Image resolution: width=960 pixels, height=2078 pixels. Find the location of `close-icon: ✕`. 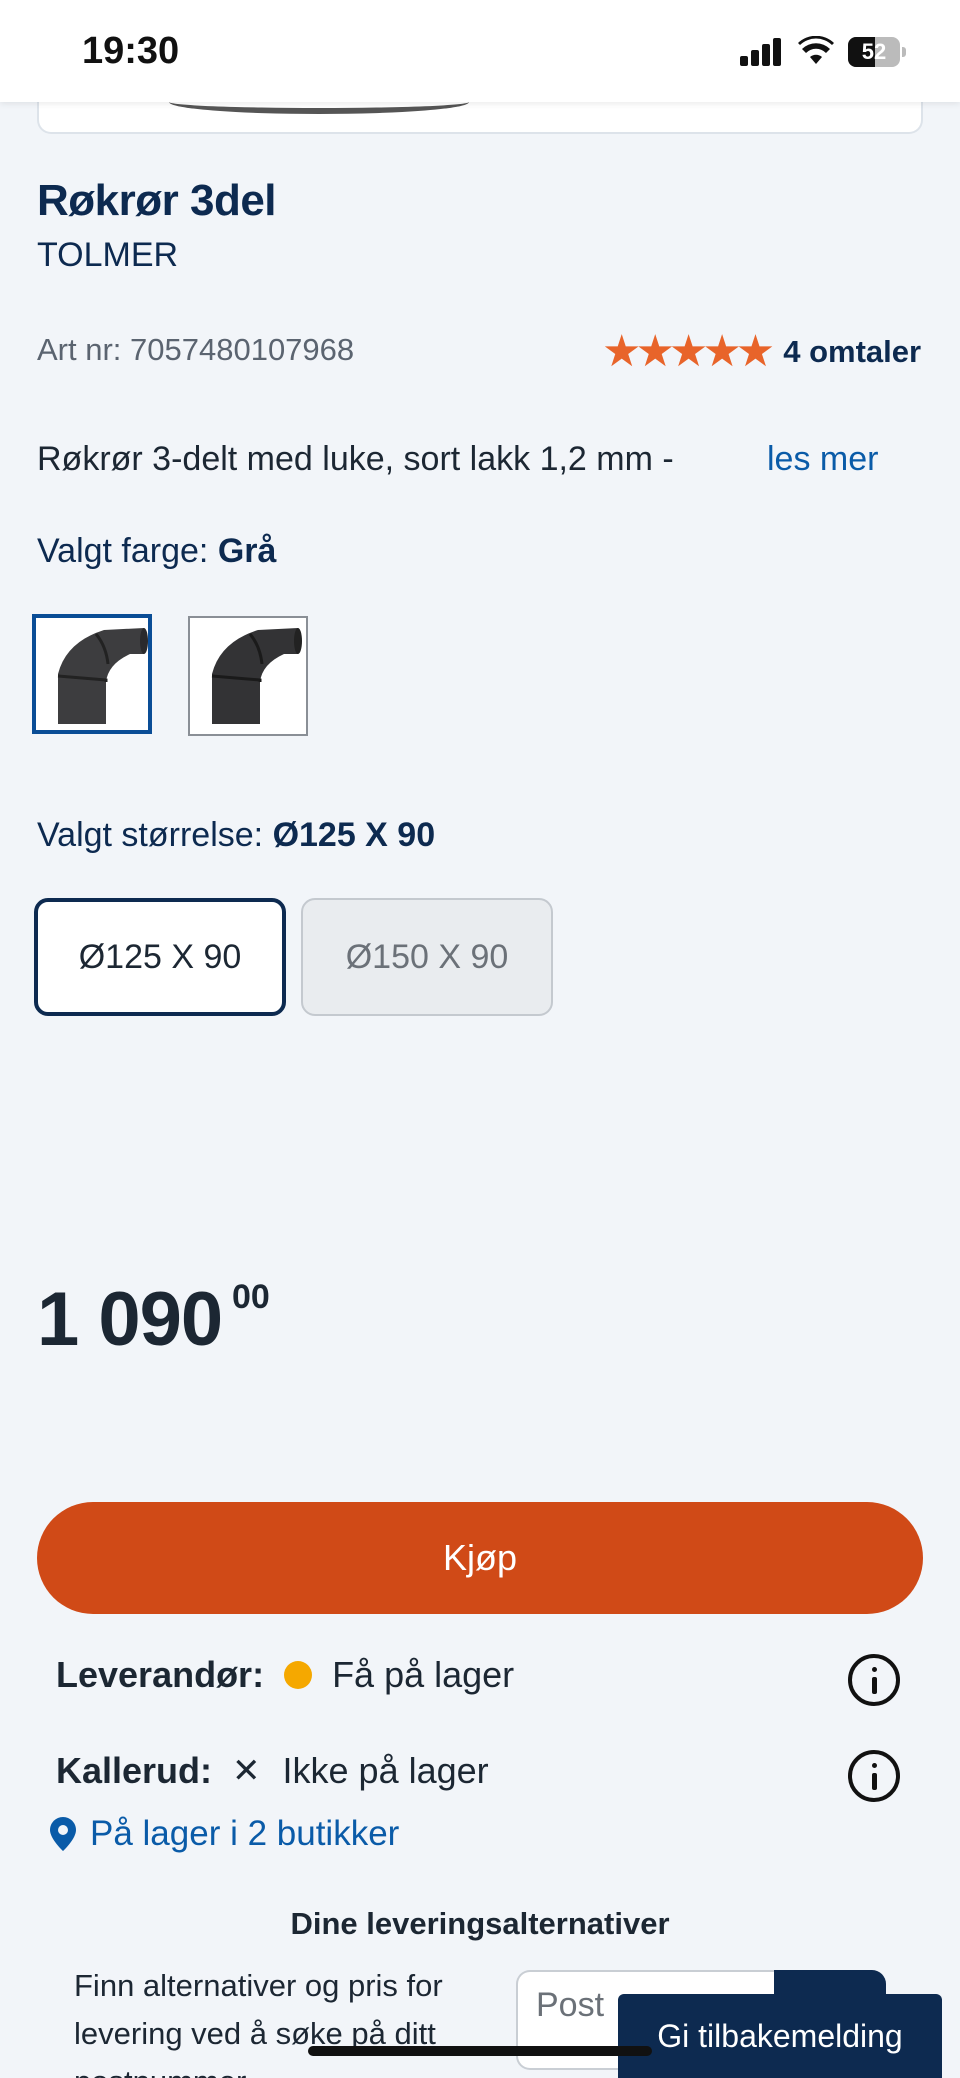

close-icon: ✕ is located at coordinates (246, 1771).